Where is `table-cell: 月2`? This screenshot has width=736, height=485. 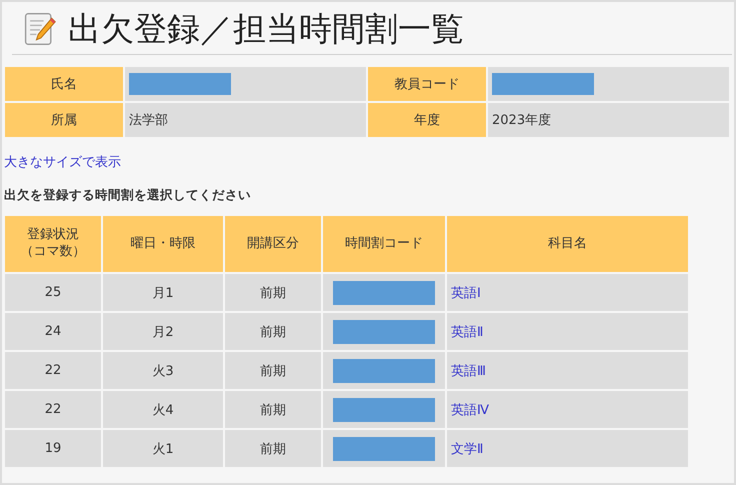 table-cell: 月2 is located at coordinates (163, 331).